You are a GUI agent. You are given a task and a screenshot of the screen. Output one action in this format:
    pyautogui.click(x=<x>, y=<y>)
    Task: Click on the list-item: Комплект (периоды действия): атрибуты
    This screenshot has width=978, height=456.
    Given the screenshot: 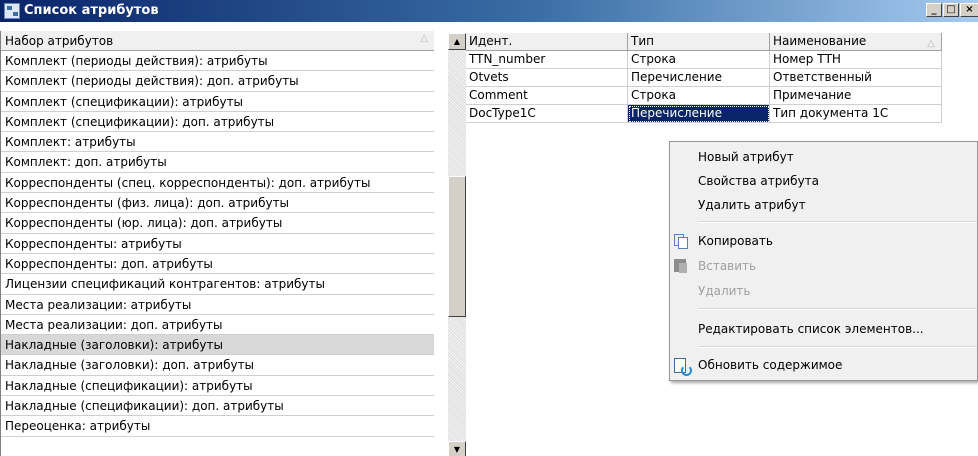 What is the action you would take?
    pyautogui.click(x=217, y=61)
    